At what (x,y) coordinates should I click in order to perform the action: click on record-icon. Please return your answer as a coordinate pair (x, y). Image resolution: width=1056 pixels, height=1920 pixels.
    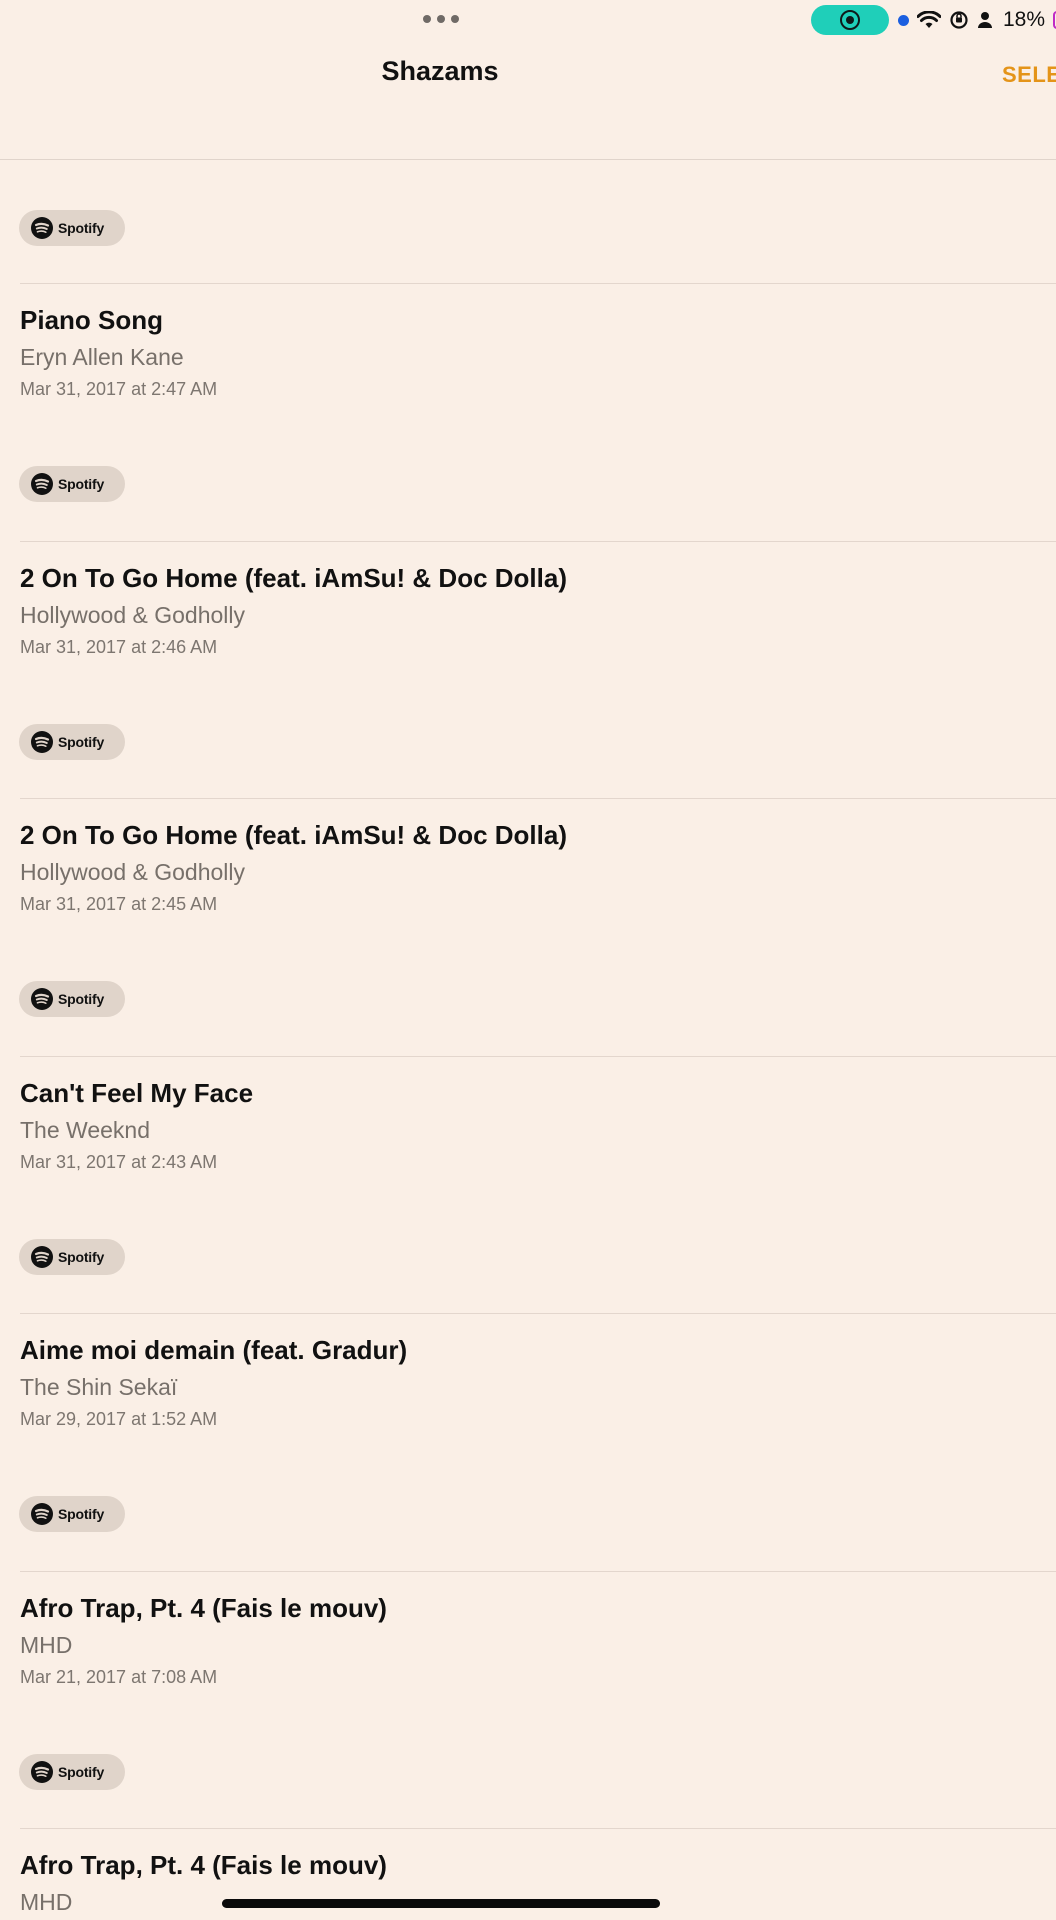
    Looking at the image, I should click on (850, 20).